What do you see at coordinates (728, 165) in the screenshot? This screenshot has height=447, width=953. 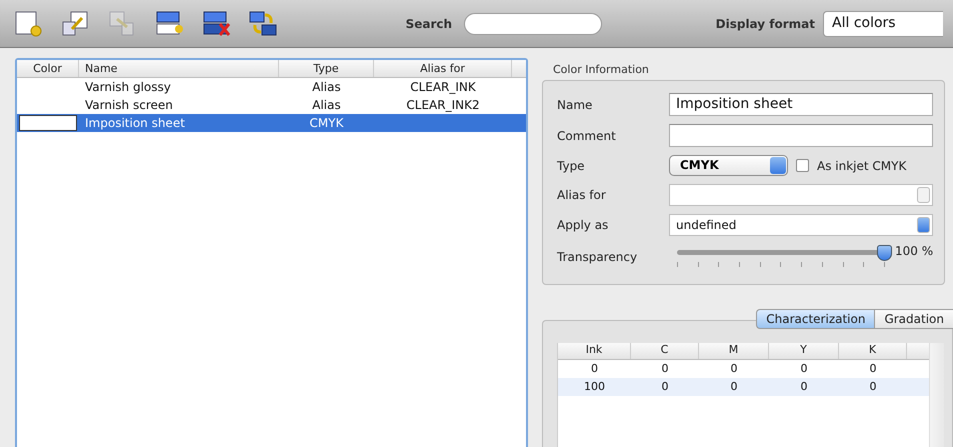 I see `type-select: CMYK` at bounding box center [728, 165].